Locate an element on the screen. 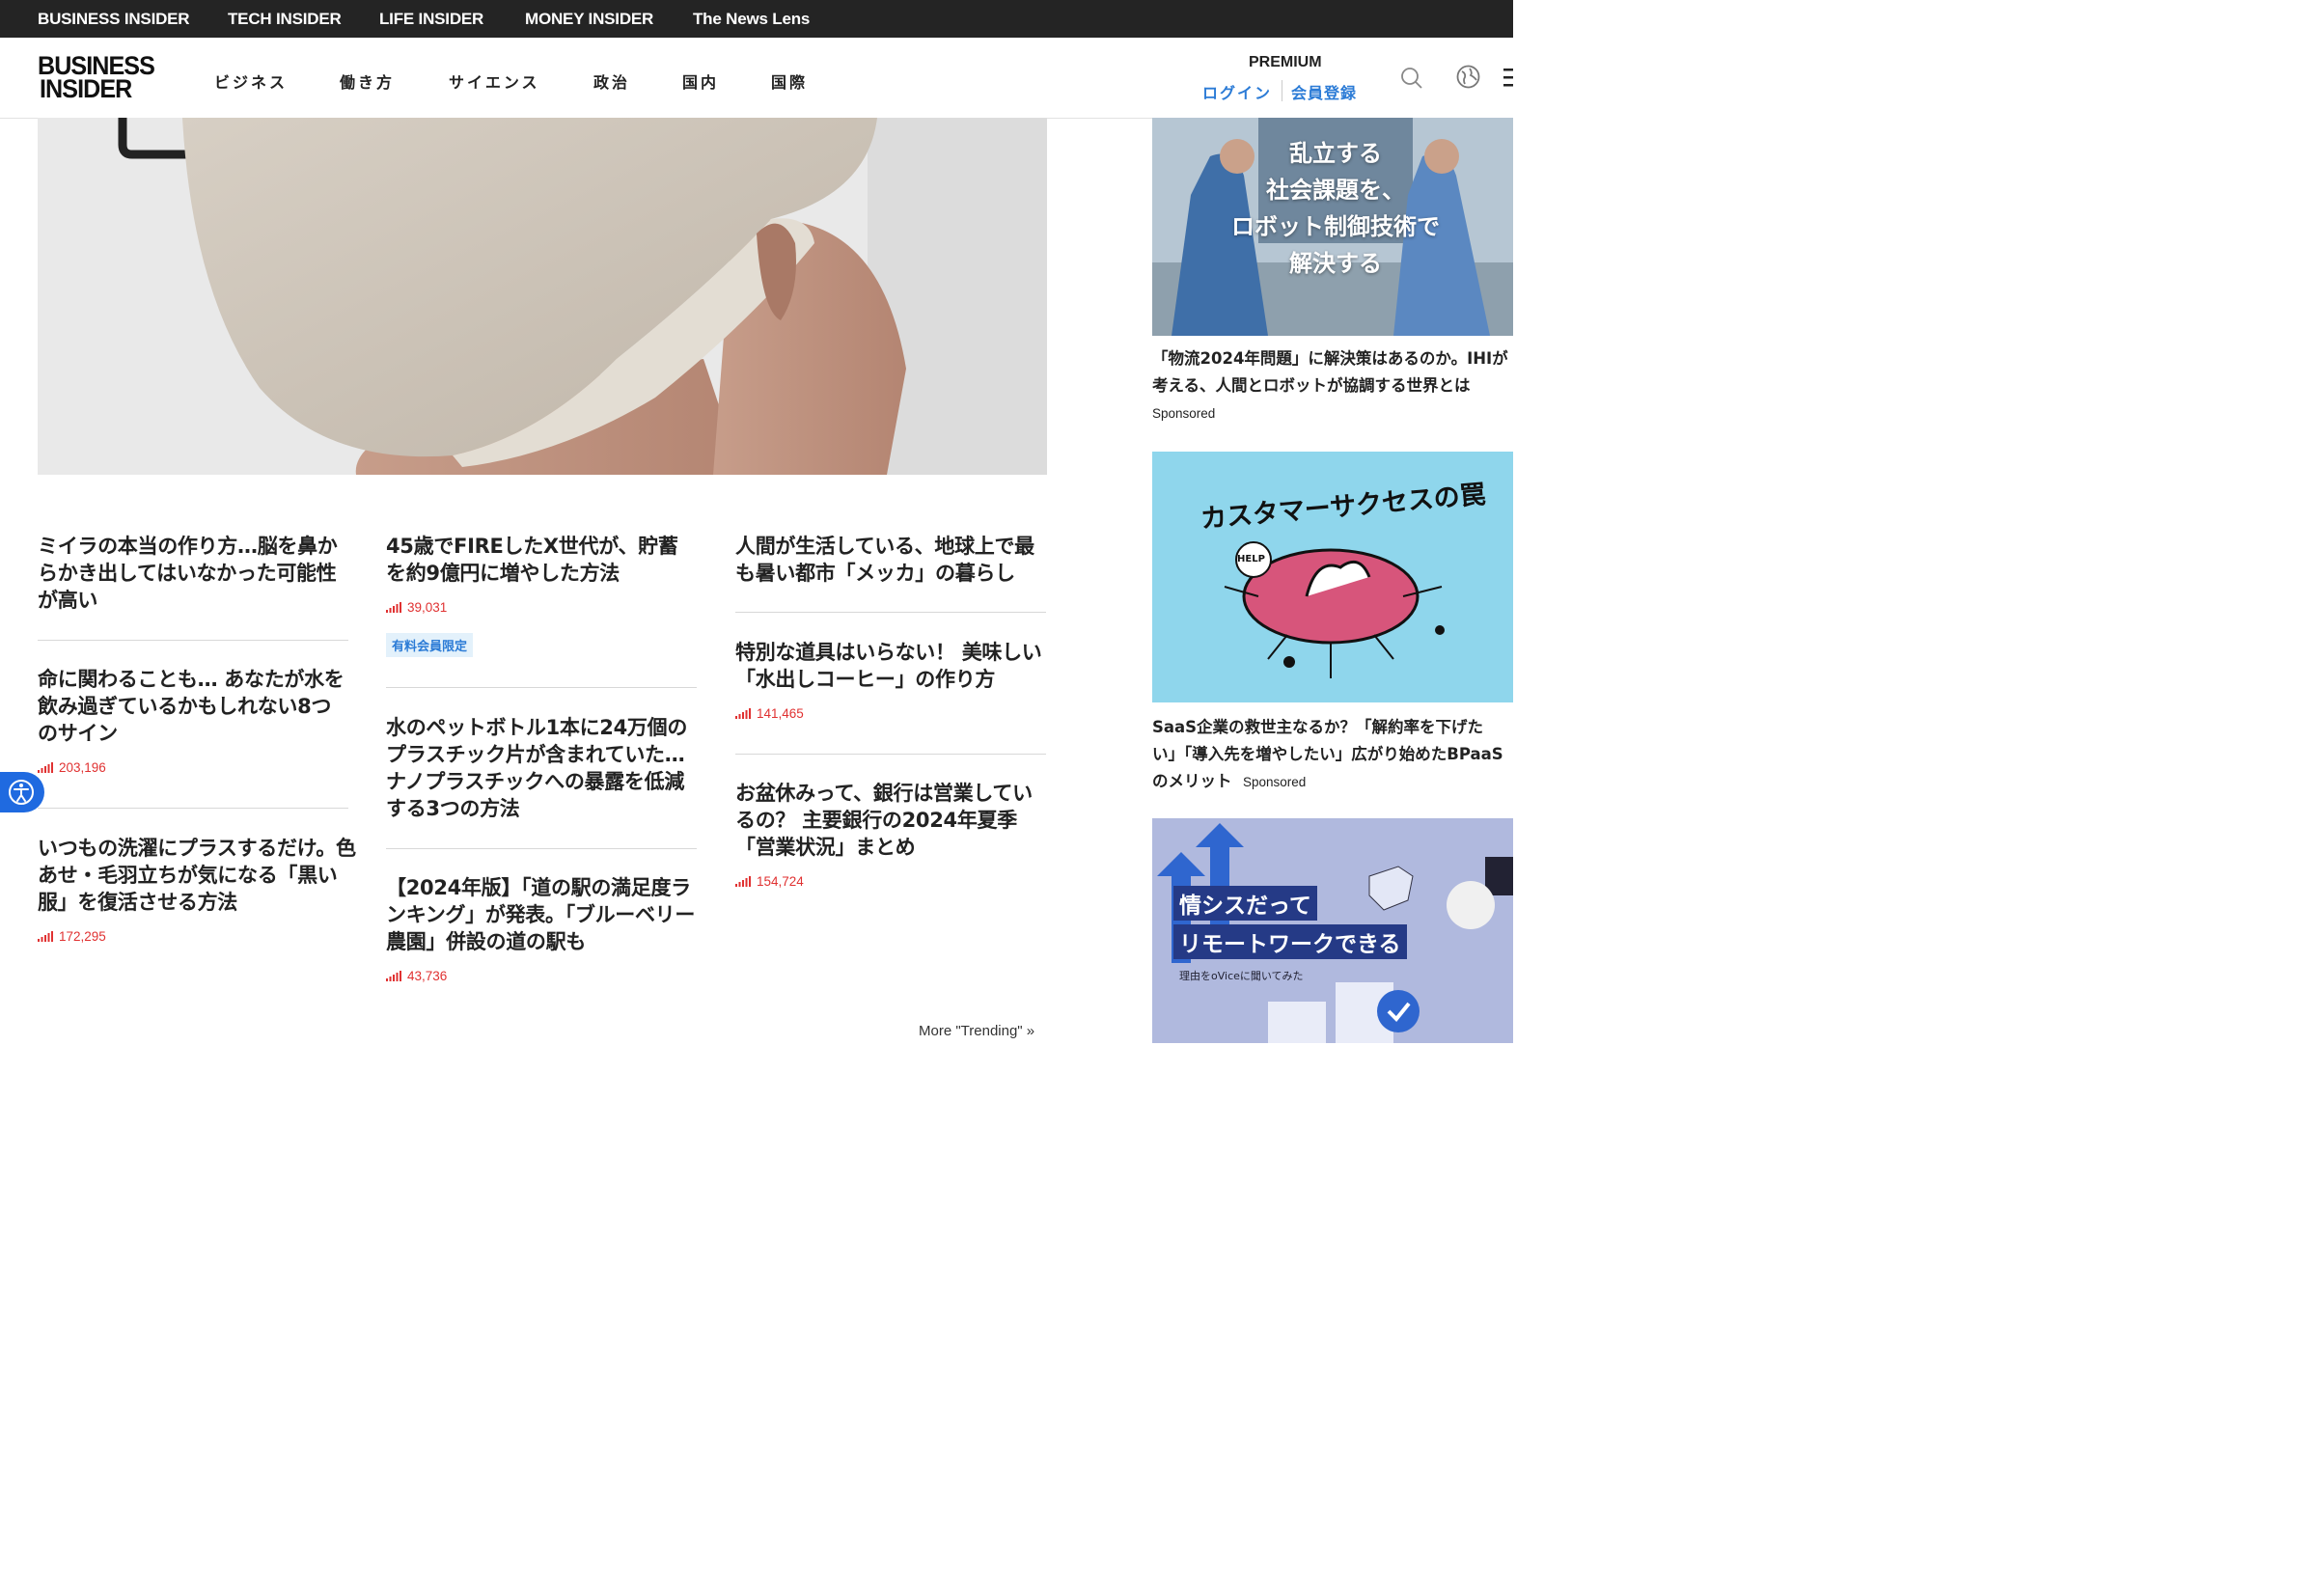 Image resolution: width=2316 pixels, height=1596 pixels. network-link-tech-insider: TECH INSIDER is located at coordinates (285, 19).